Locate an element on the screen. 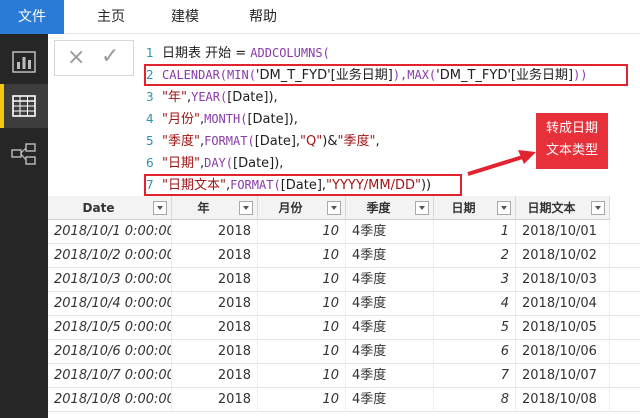  formula-token: 'DM_T_FYD'[业务日期] is located at coordinates (505, 75).